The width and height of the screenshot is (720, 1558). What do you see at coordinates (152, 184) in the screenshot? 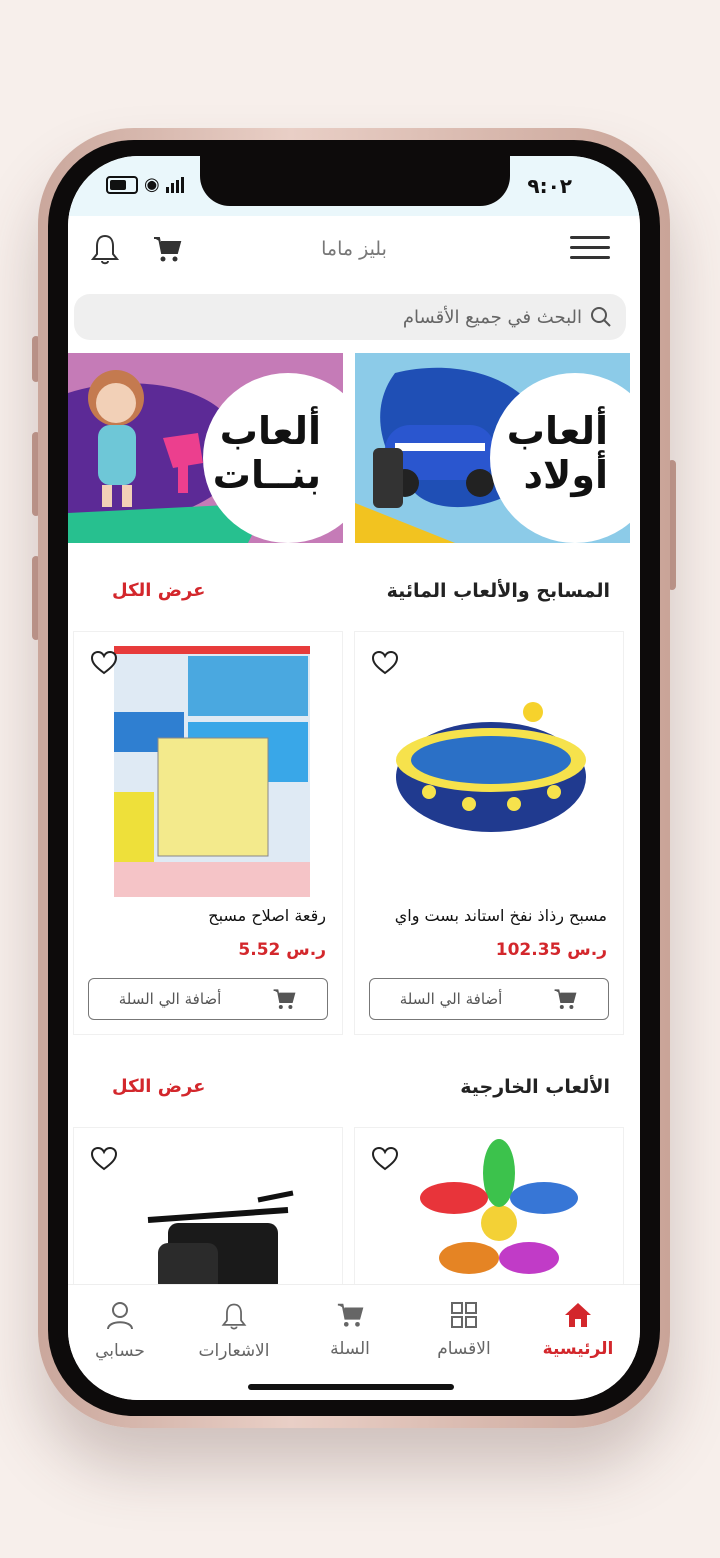
I see `wifi-icon: ◉` at bounding box center [152, 184].